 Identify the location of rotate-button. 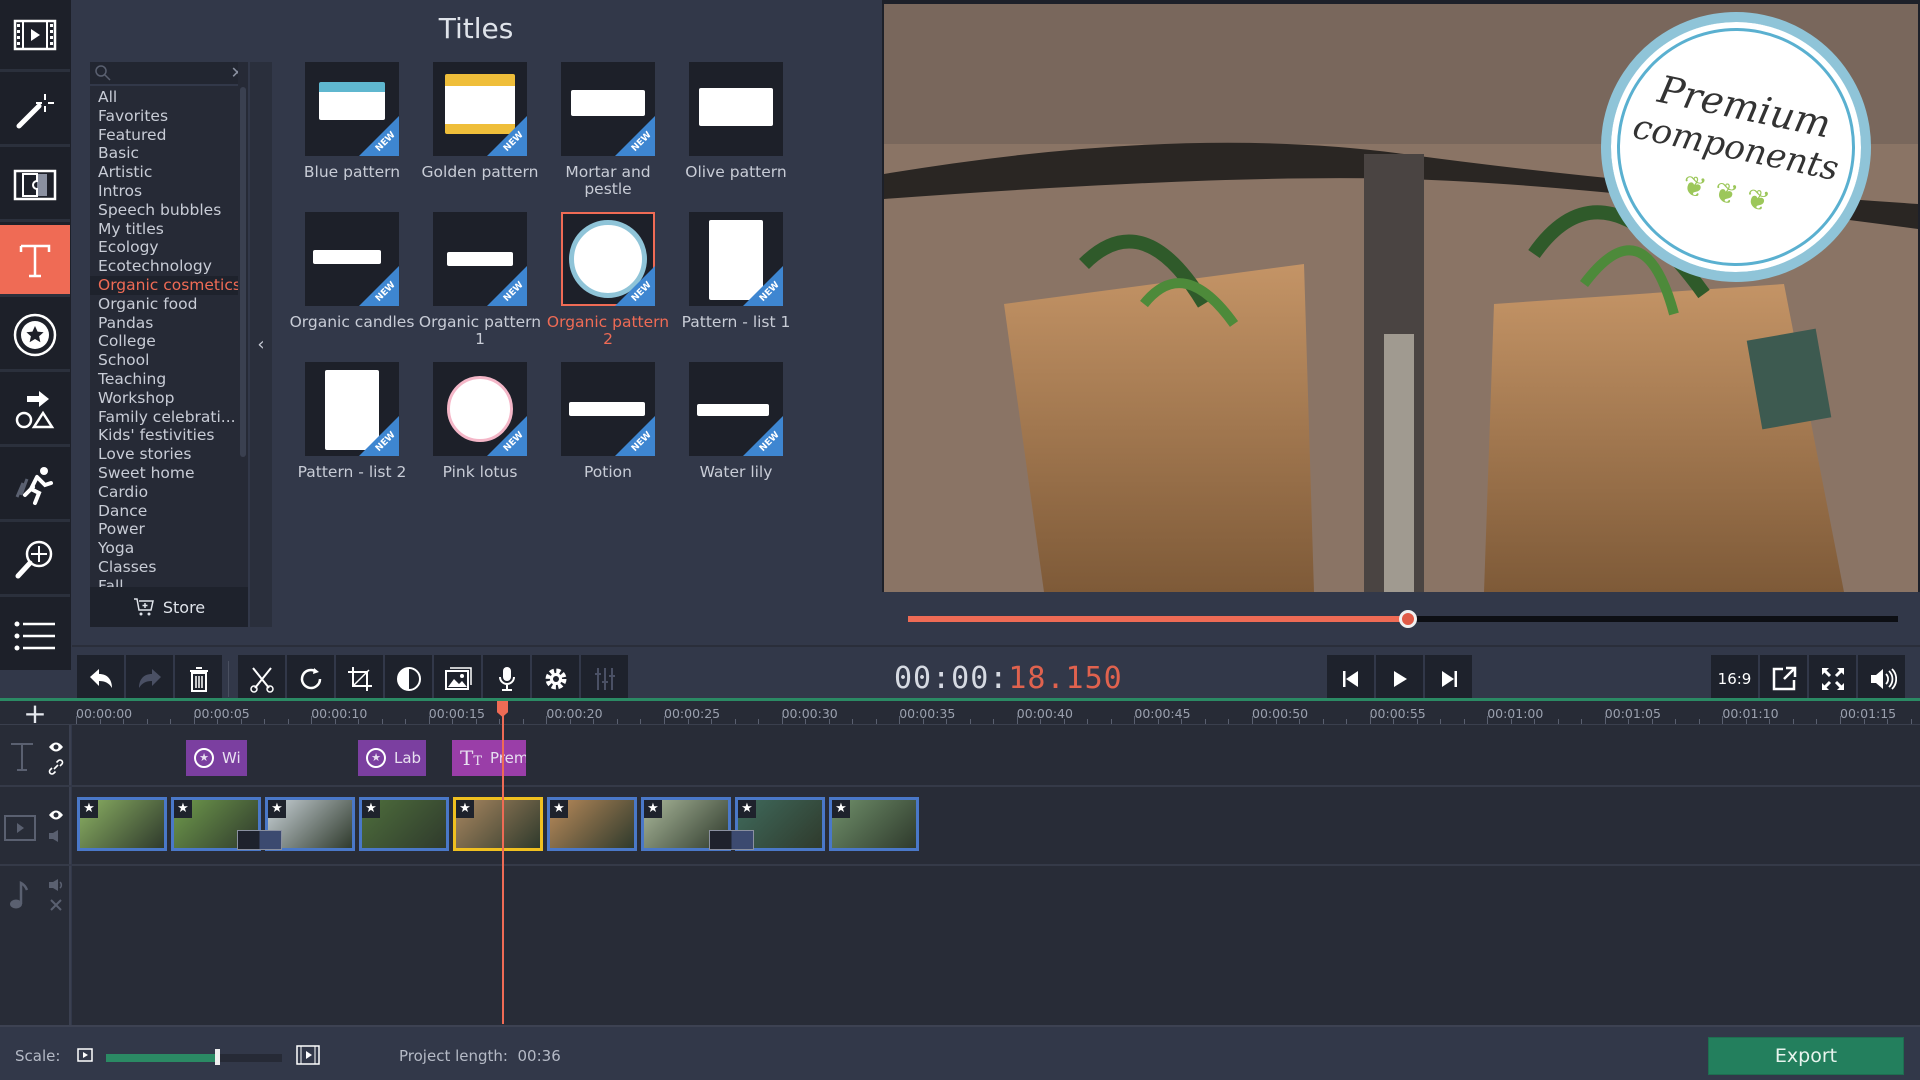
(310, 678).